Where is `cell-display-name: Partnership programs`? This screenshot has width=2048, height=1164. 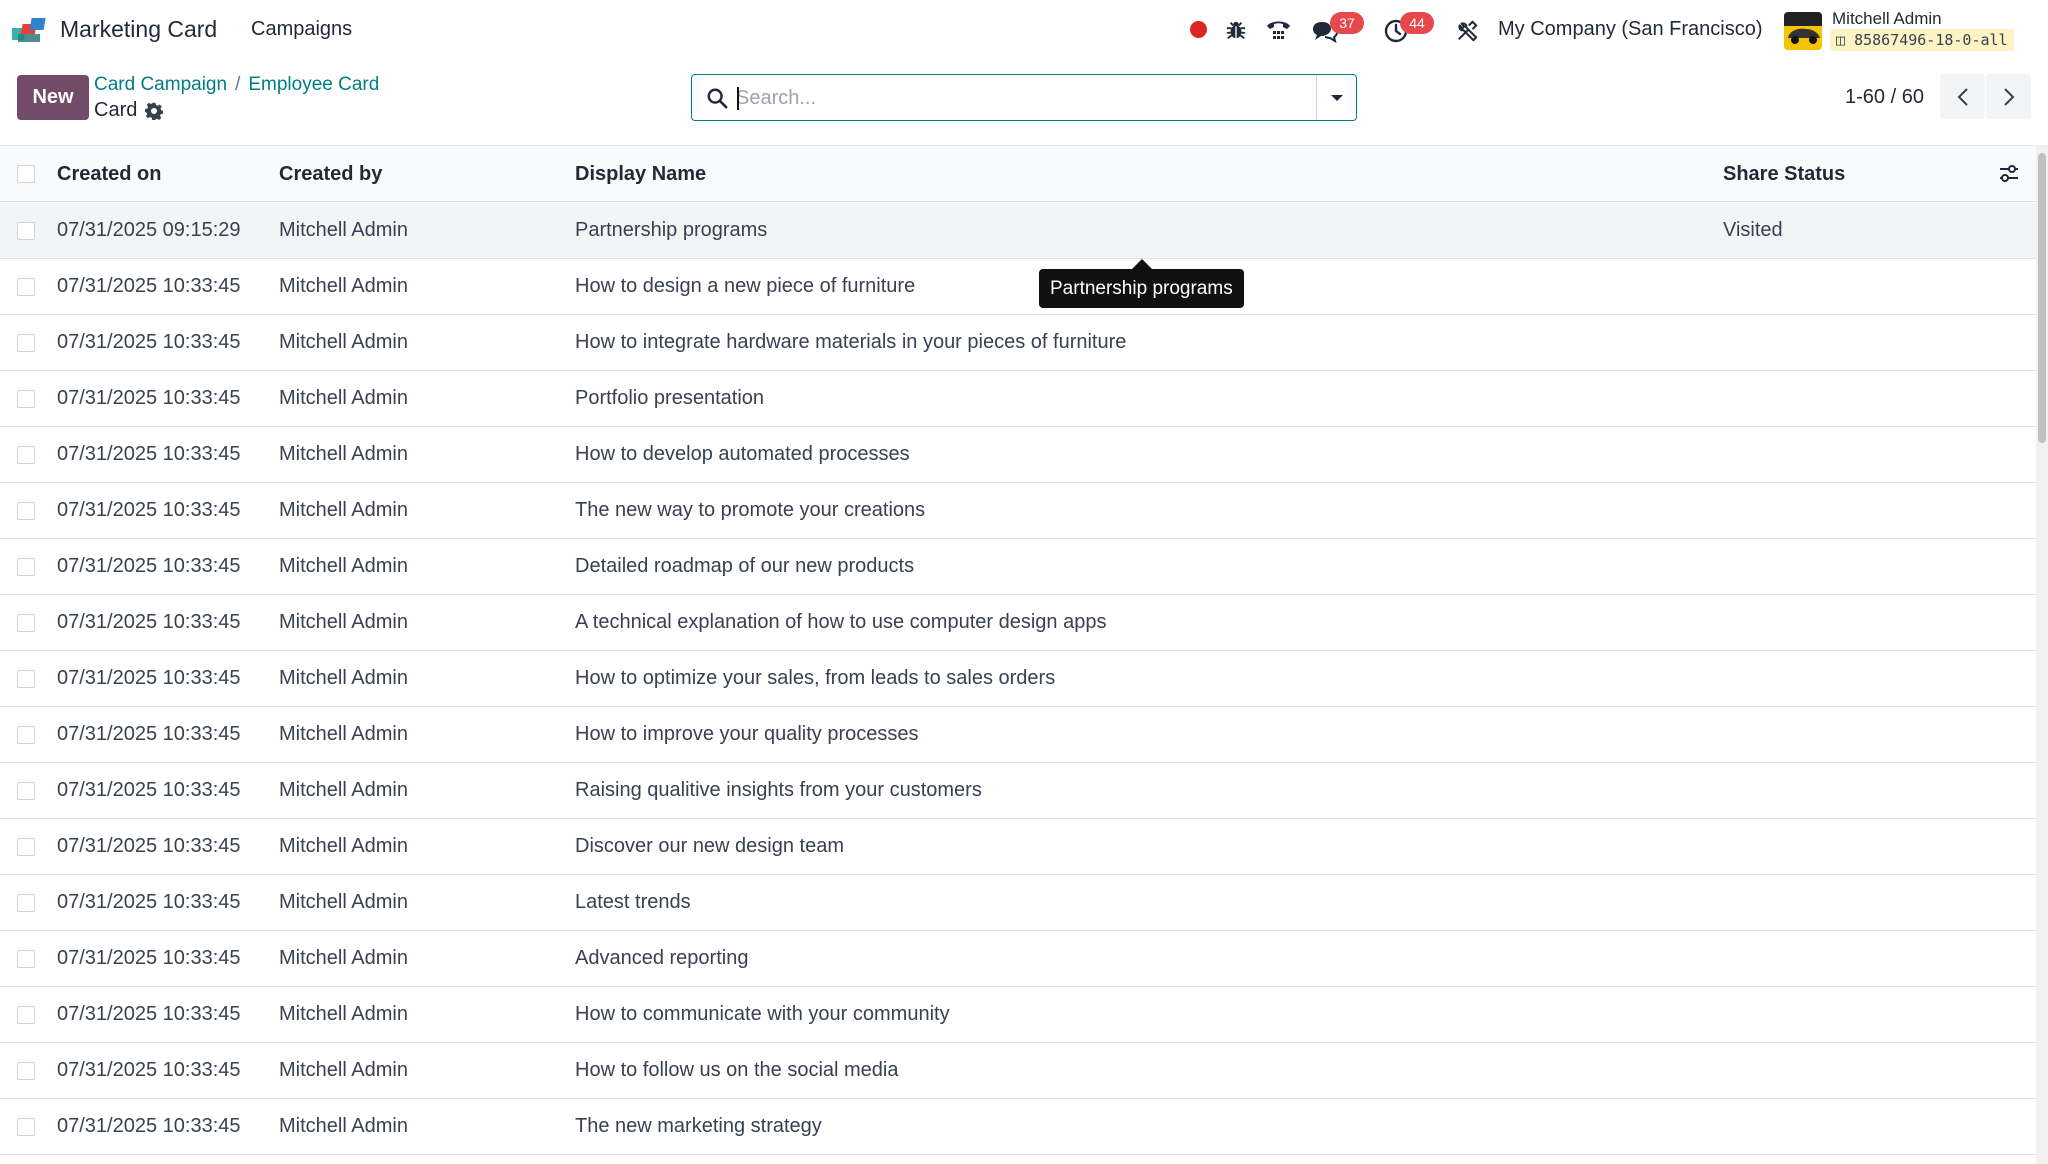 cell-display-name: Partnership programs is located at coordinates (671, 230).